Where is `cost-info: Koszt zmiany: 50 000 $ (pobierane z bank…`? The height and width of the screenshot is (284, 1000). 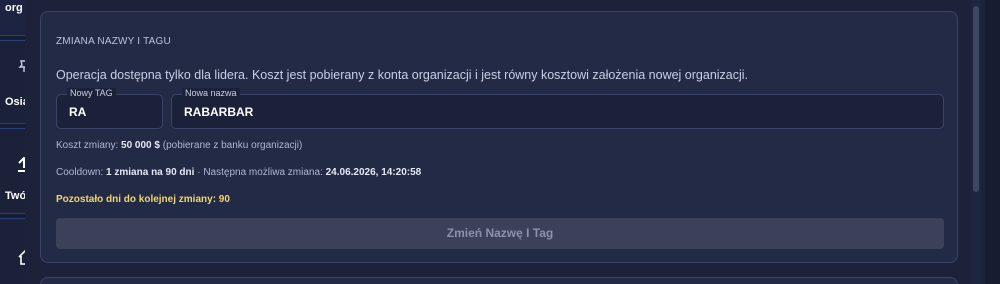 cost-info: Koszt zmiany: 50 000 $ (pobierane z bank… is located at coordinates (179, 145).